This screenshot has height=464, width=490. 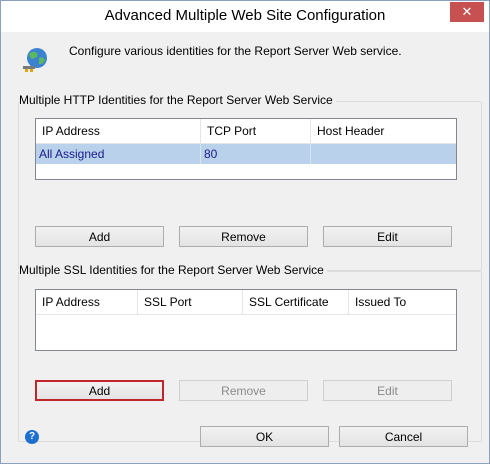 I want to click on table-row: All Assigned 80, so click(x=246, y=154).